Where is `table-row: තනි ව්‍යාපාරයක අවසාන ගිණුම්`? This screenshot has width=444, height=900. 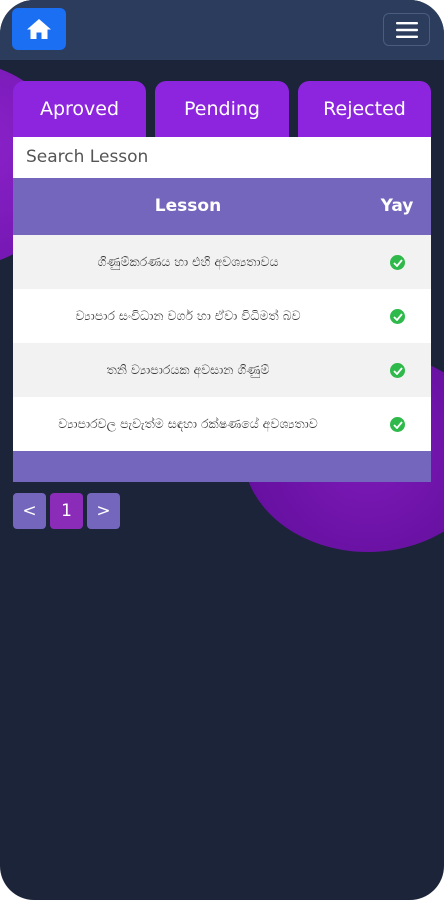
table-row: තනි ව්‍යාපාරයක අවසාන ගිණුම් is located at coordinates (222, 370).